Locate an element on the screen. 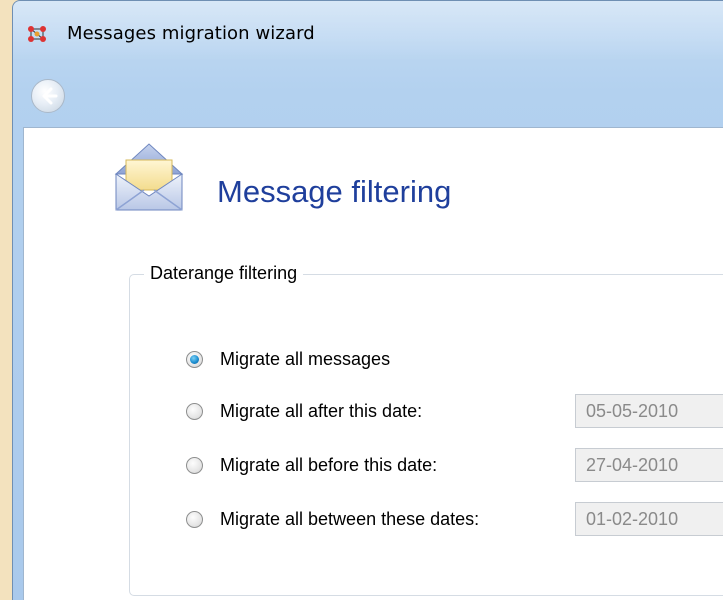 Image resolution: width=723 pixels, height=600 pixels. back-arrow-icon is located at coordinates (50, 96).